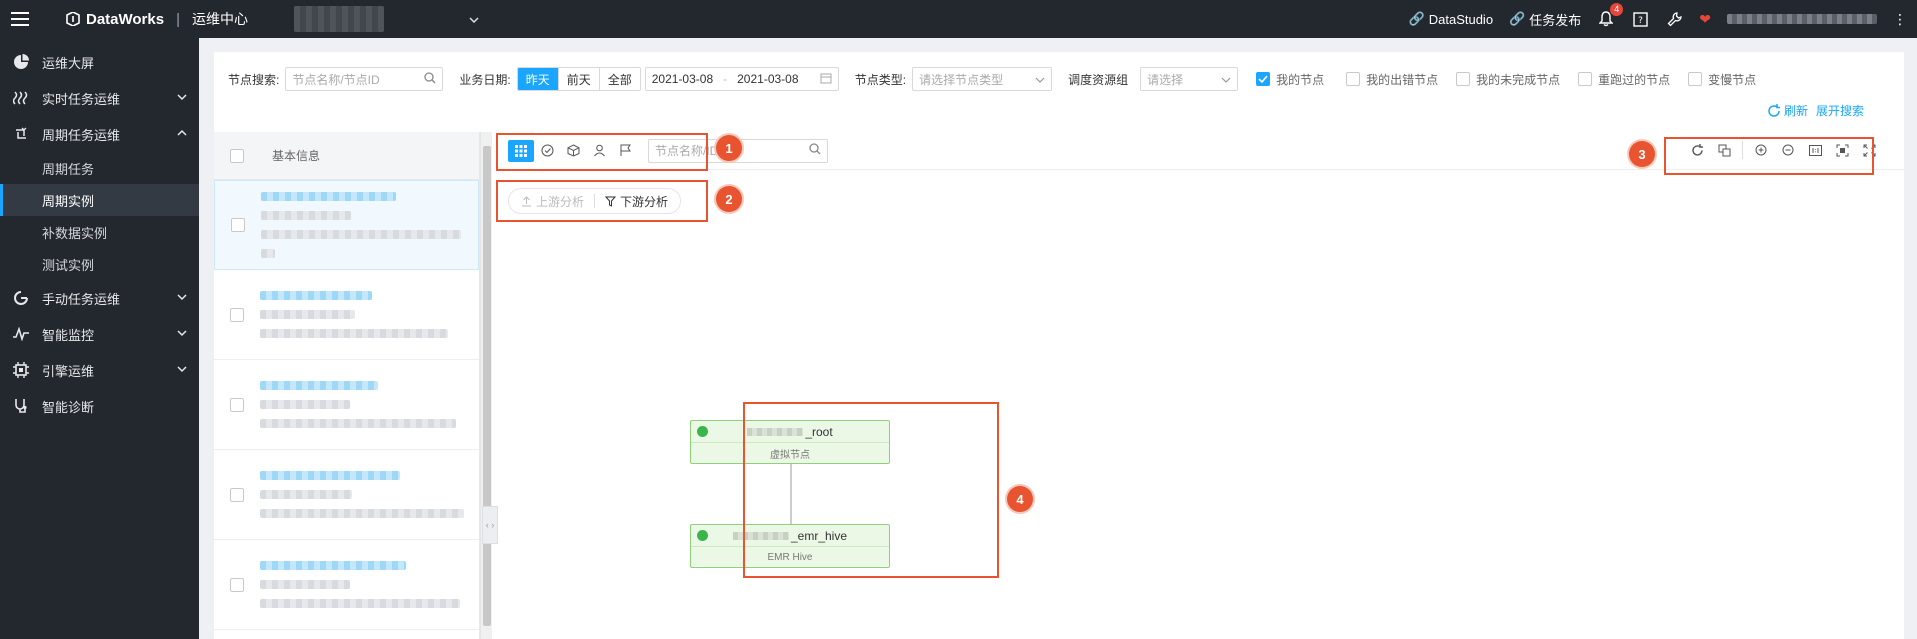 This screenshot has height=639, width=1917. I want to click on list-scrollbar, so click(486, 385).